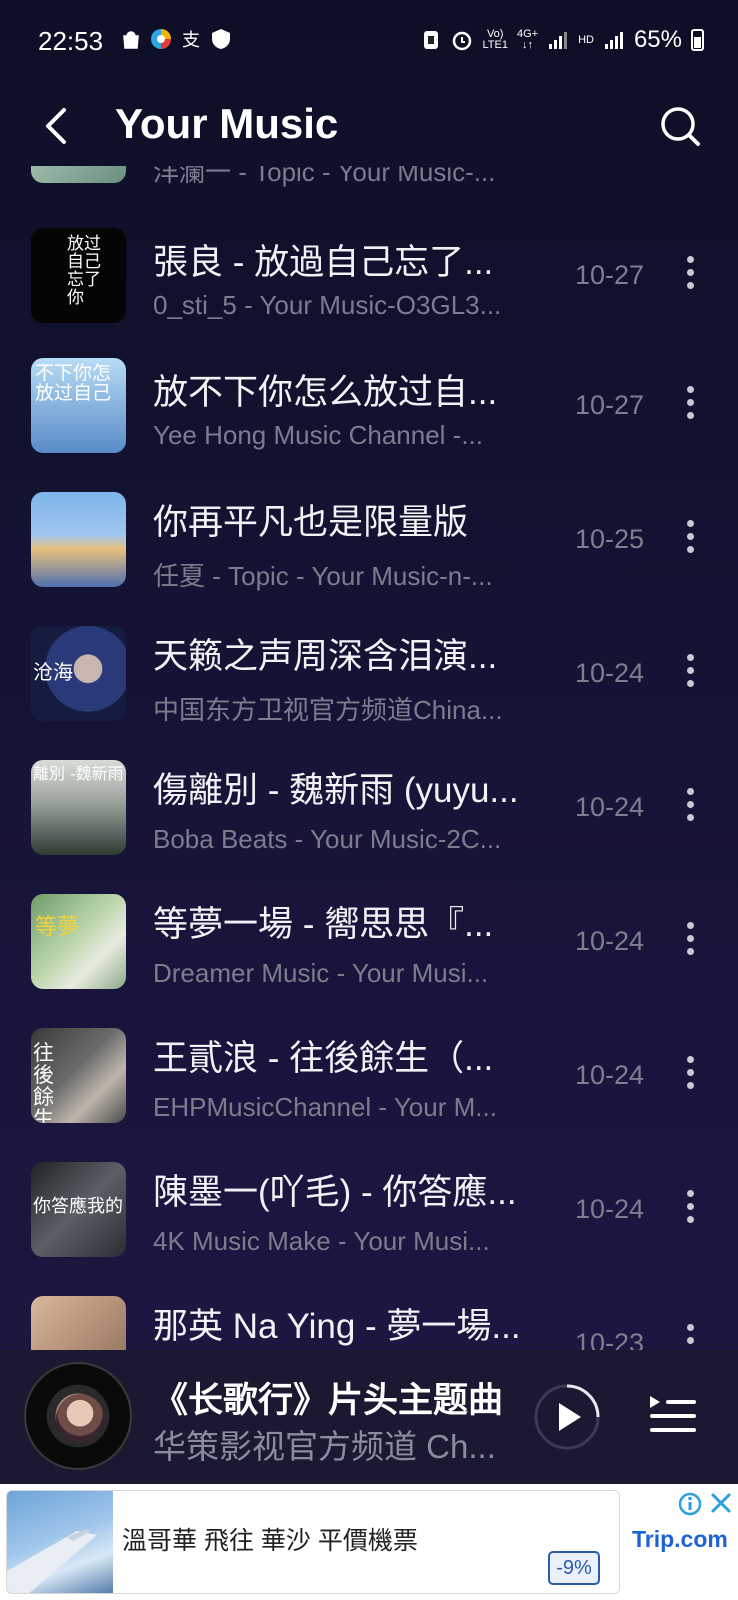  Describe the element at coordinates (369, 691) in the screenshot. I see `list-item: 沧海 天籁之声周深含泪演... 中国东方卫视官方频道China... 10-24` at that location.